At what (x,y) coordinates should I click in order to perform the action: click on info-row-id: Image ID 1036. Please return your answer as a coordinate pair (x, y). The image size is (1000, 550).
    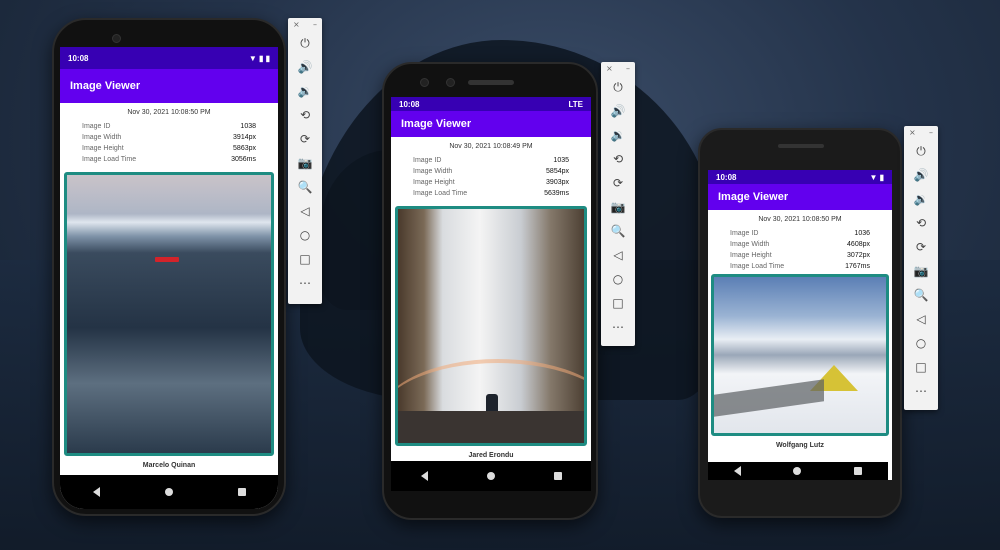
    Looking at the image, I should click on (800, 233).